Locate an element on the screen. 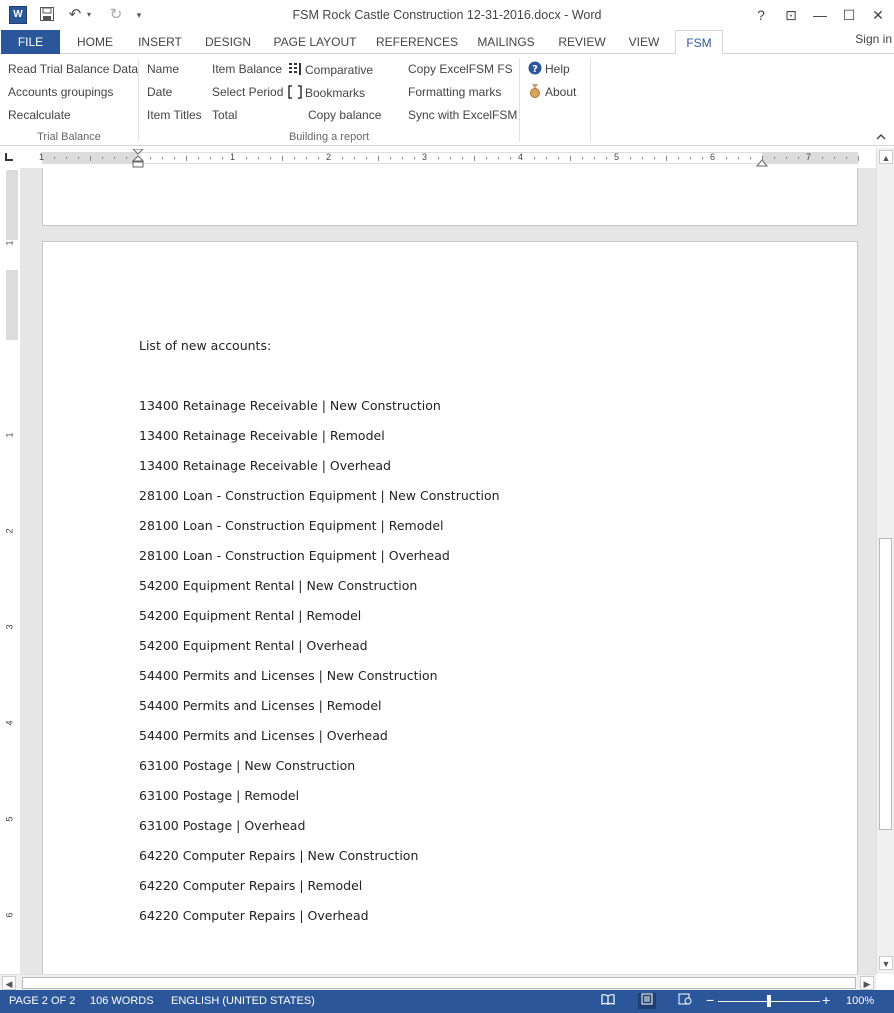  account-line: 54400 Permits and Licenses | Remodel is located at coordinates (260, 705).